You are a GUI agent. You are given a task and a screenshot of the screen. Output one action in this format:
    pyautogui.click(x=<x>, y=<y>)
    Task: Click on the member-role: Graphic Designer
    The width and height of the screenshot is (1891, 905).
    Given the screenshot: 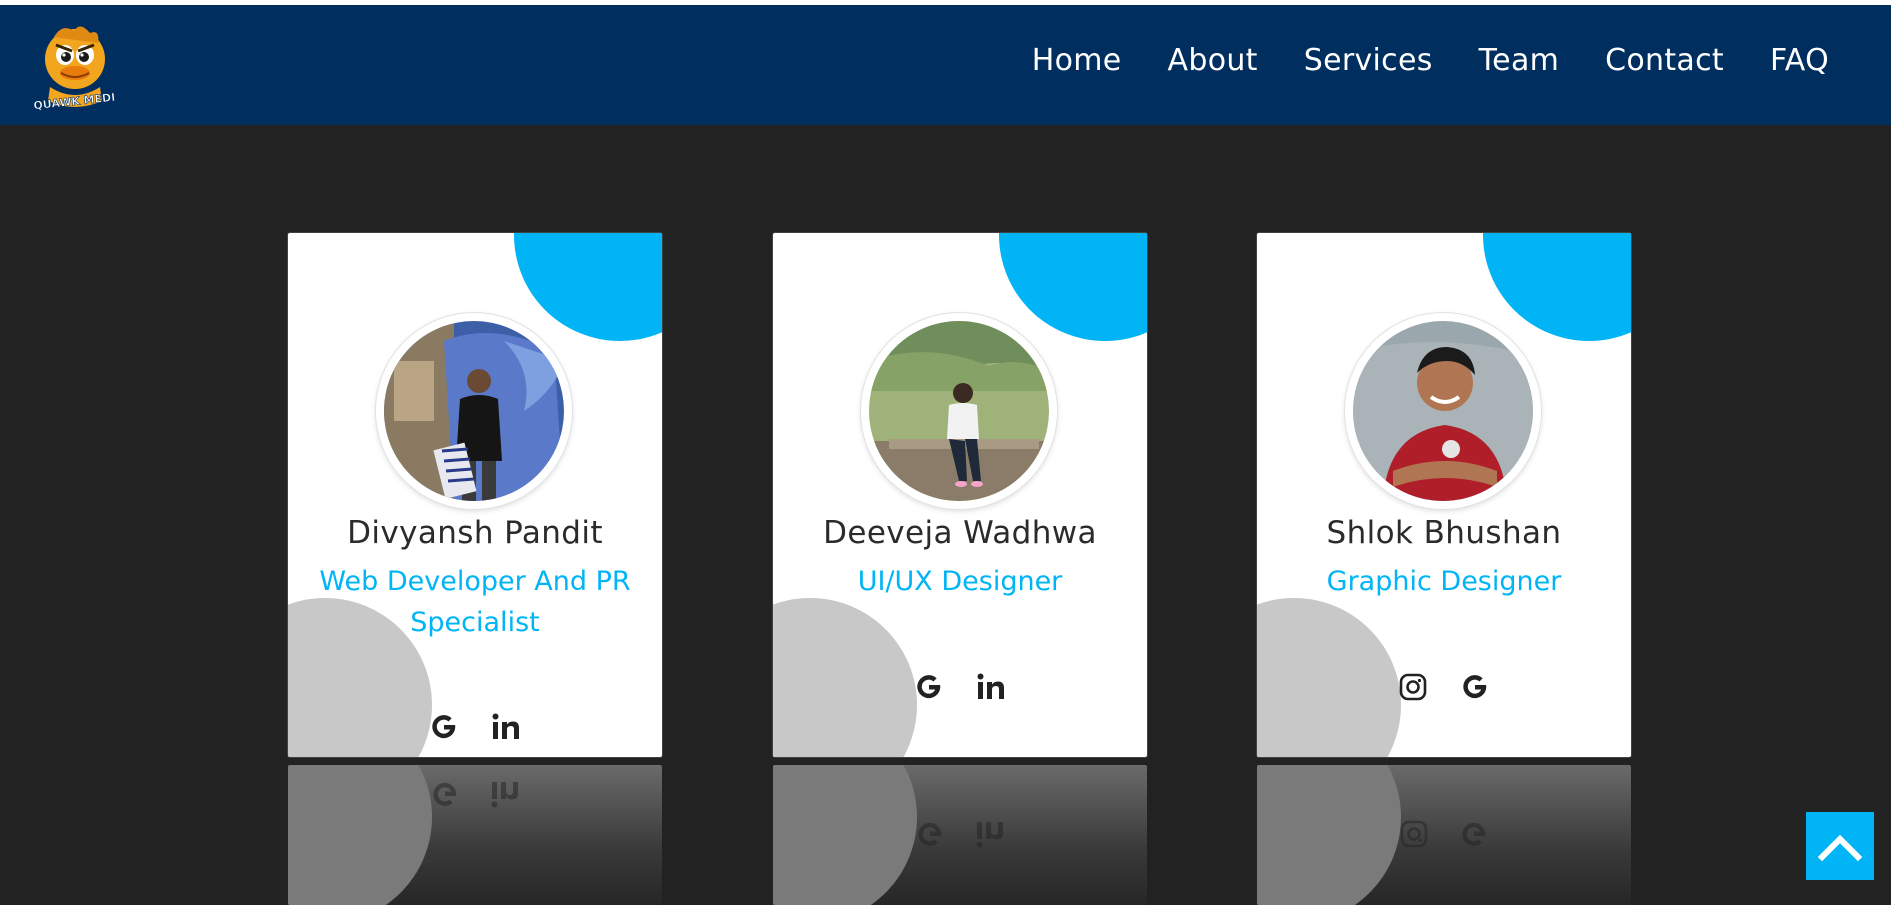 What is the action you would take?
    pyautogui.click(x=1444, y=581)
    